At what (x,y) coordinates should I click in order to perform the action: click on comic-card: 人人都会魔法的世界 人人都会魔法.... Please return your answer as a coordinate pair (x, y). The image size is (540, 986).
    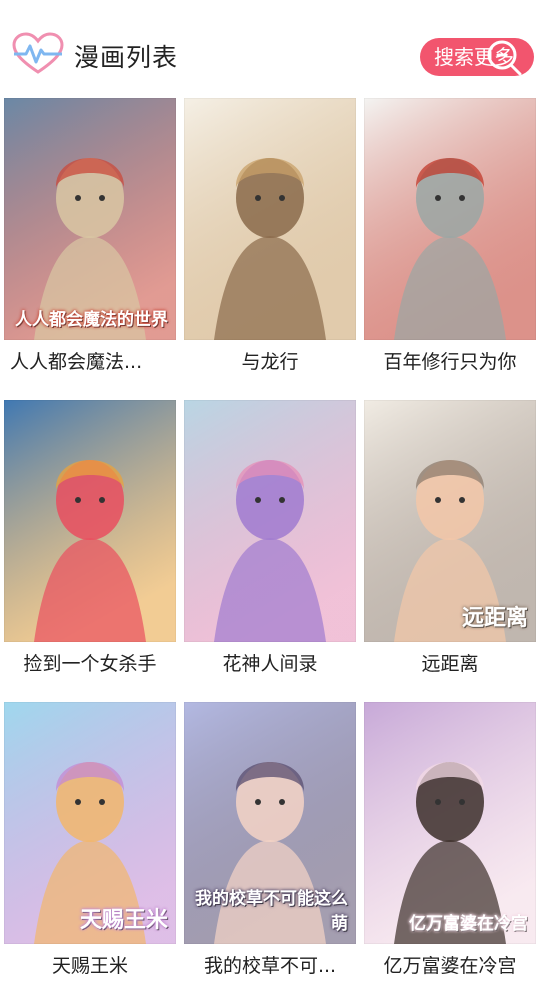
    Looking at the image, I should click on (90, 240).